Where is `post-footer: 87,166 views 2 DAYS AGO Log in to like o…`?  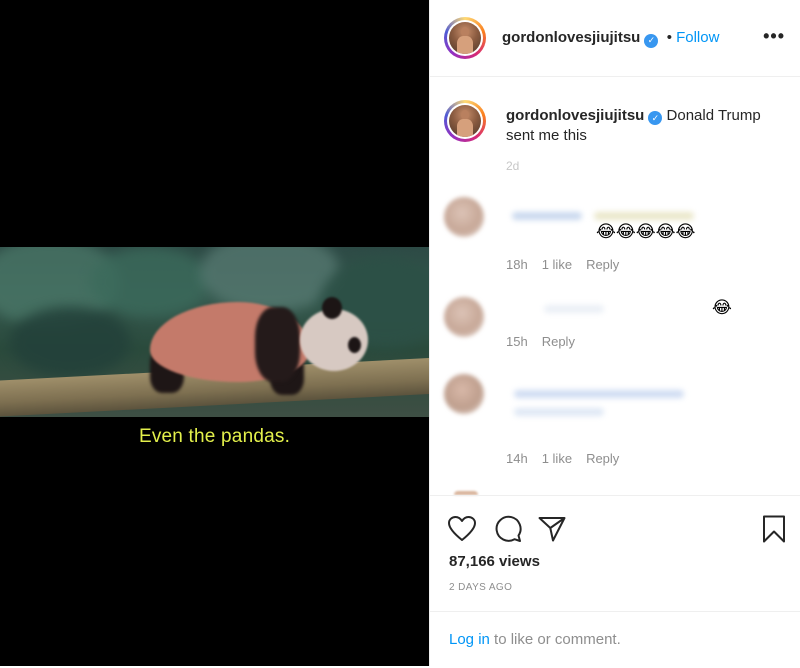 post-footer: 87,166 views 2 DAYS AGO Log in to like o… is located at coordinates (615, 581).